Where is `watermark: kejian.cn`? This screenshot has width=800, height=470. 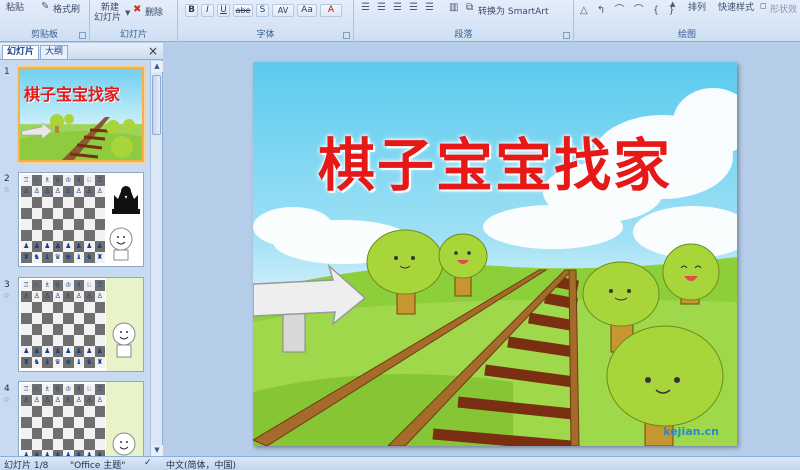
watermark: kejian.cn is located at coordinates (691, 431).